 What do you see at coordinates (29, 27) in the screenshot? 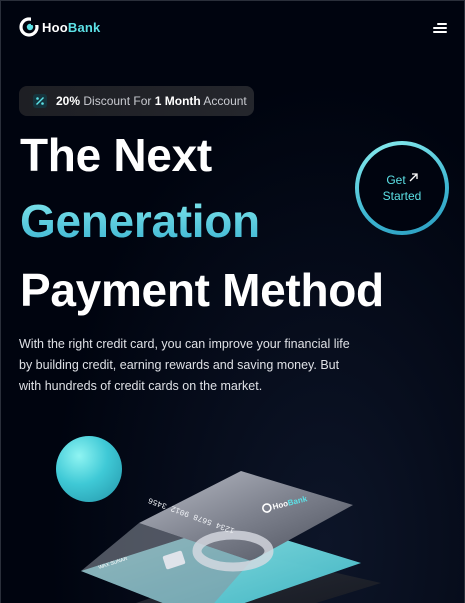
I see `hoobank-logo-icon` at bounding box center [29, 27].